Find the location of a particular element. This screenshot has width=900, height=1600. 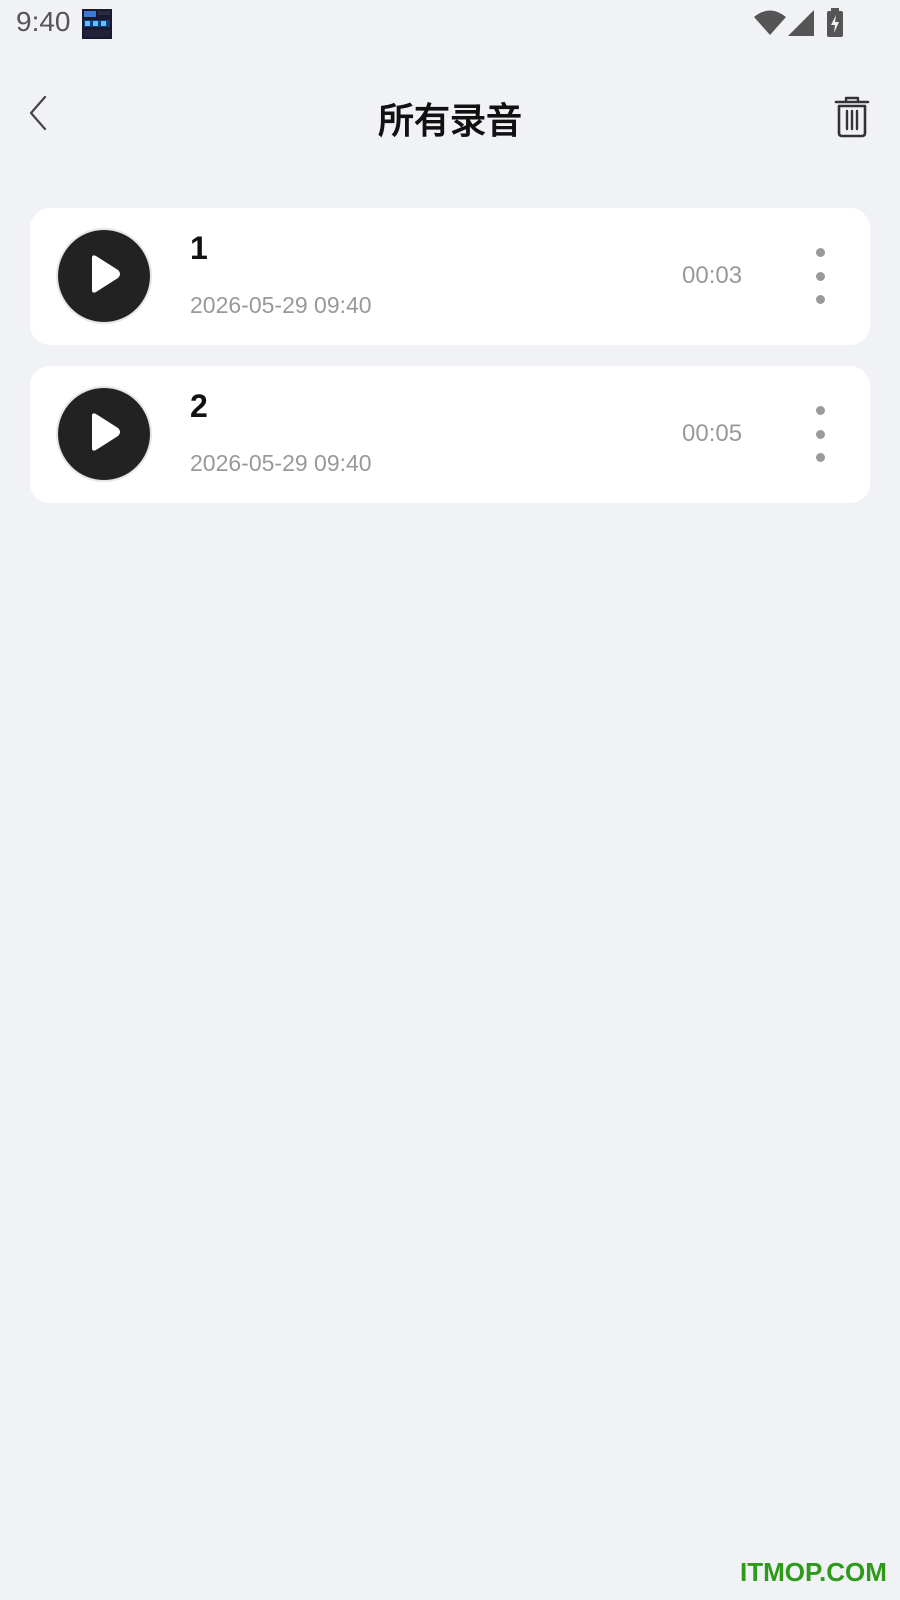

status-bar: 9:40 is located at coordinates (450, 25).